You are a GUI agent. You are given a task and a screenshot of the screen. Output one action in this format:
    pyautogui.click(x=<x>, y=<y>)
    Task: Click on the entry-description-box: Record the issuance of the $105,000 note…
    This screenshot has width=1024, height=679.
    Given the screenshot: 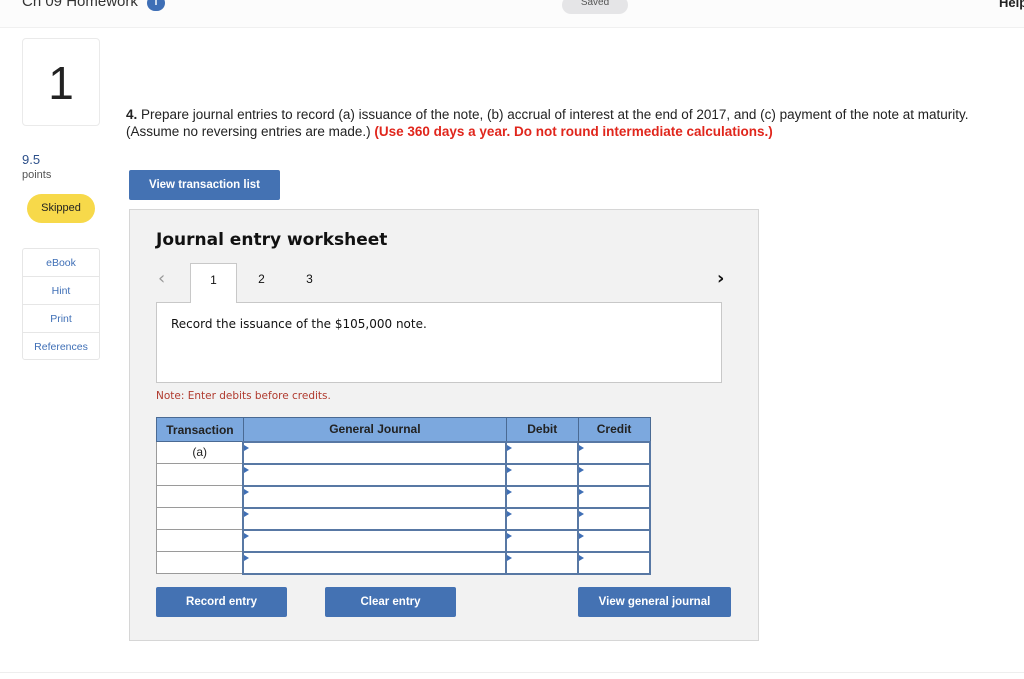 What is the action you would take?
    pyautogui.click(x=439, y=342)
    